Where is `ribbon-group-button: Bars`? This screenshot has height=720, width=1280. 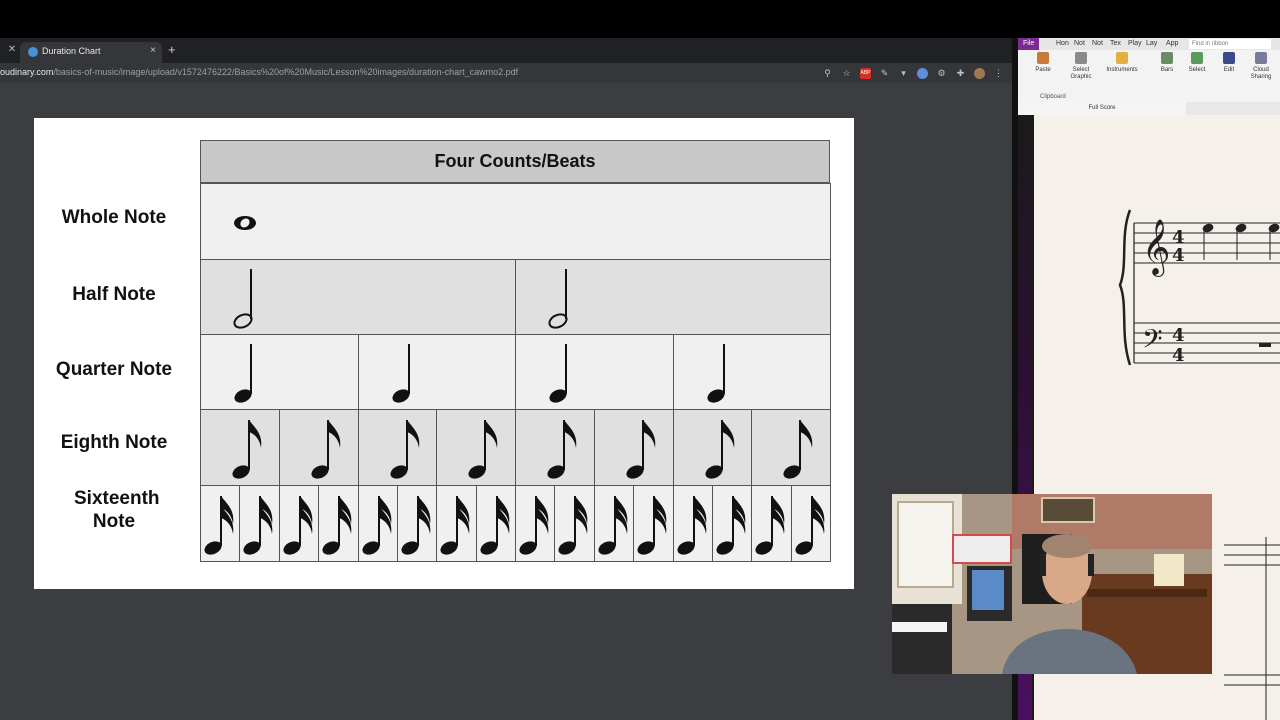 ribbon-group-button: Bars is located at coordinates (1167, 63).